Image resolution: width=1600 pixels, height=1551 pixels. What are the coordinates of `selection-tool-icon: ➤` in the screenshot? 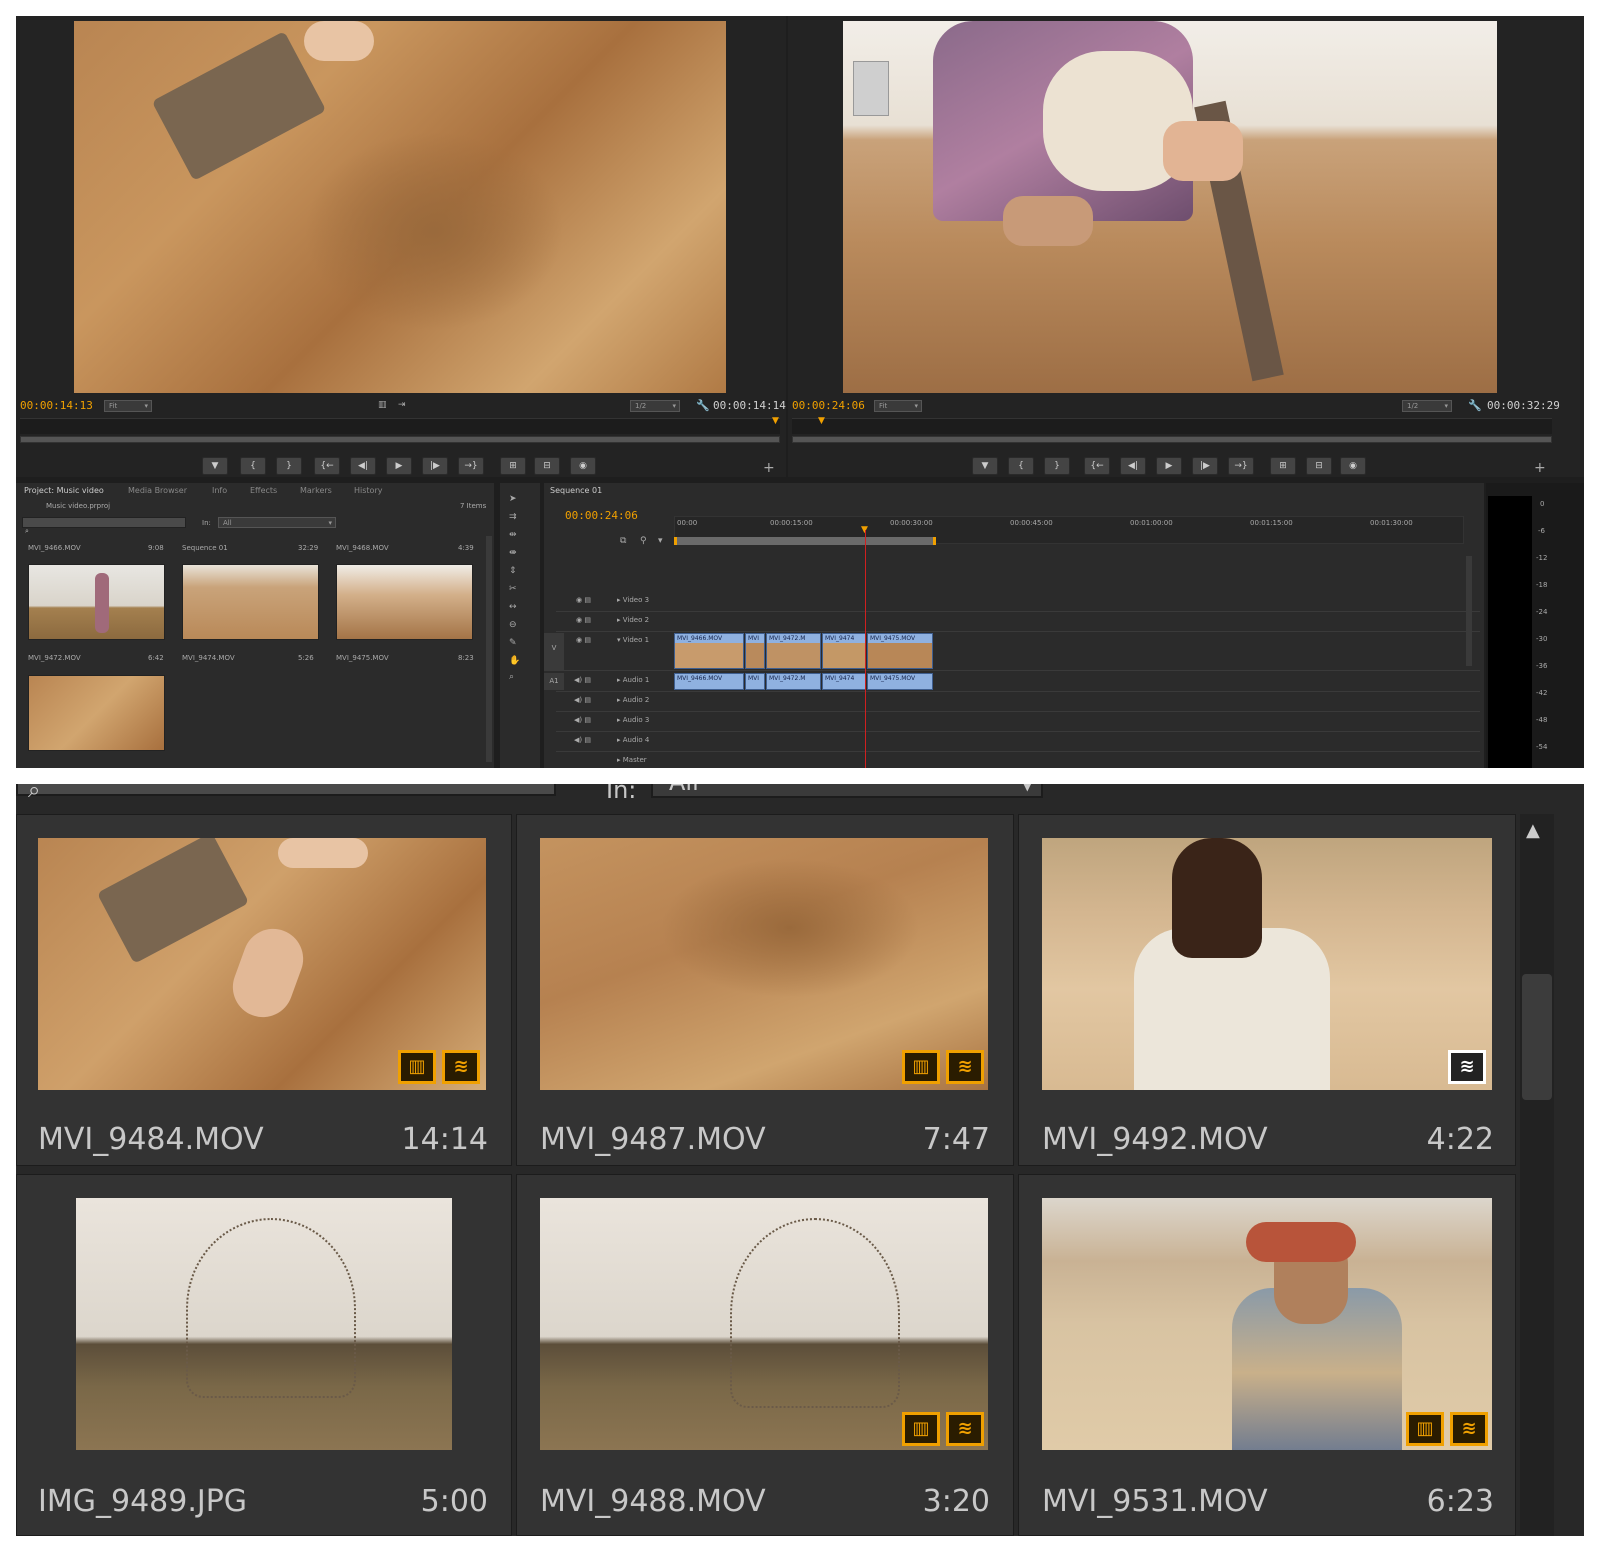 It's located at (513, 499).